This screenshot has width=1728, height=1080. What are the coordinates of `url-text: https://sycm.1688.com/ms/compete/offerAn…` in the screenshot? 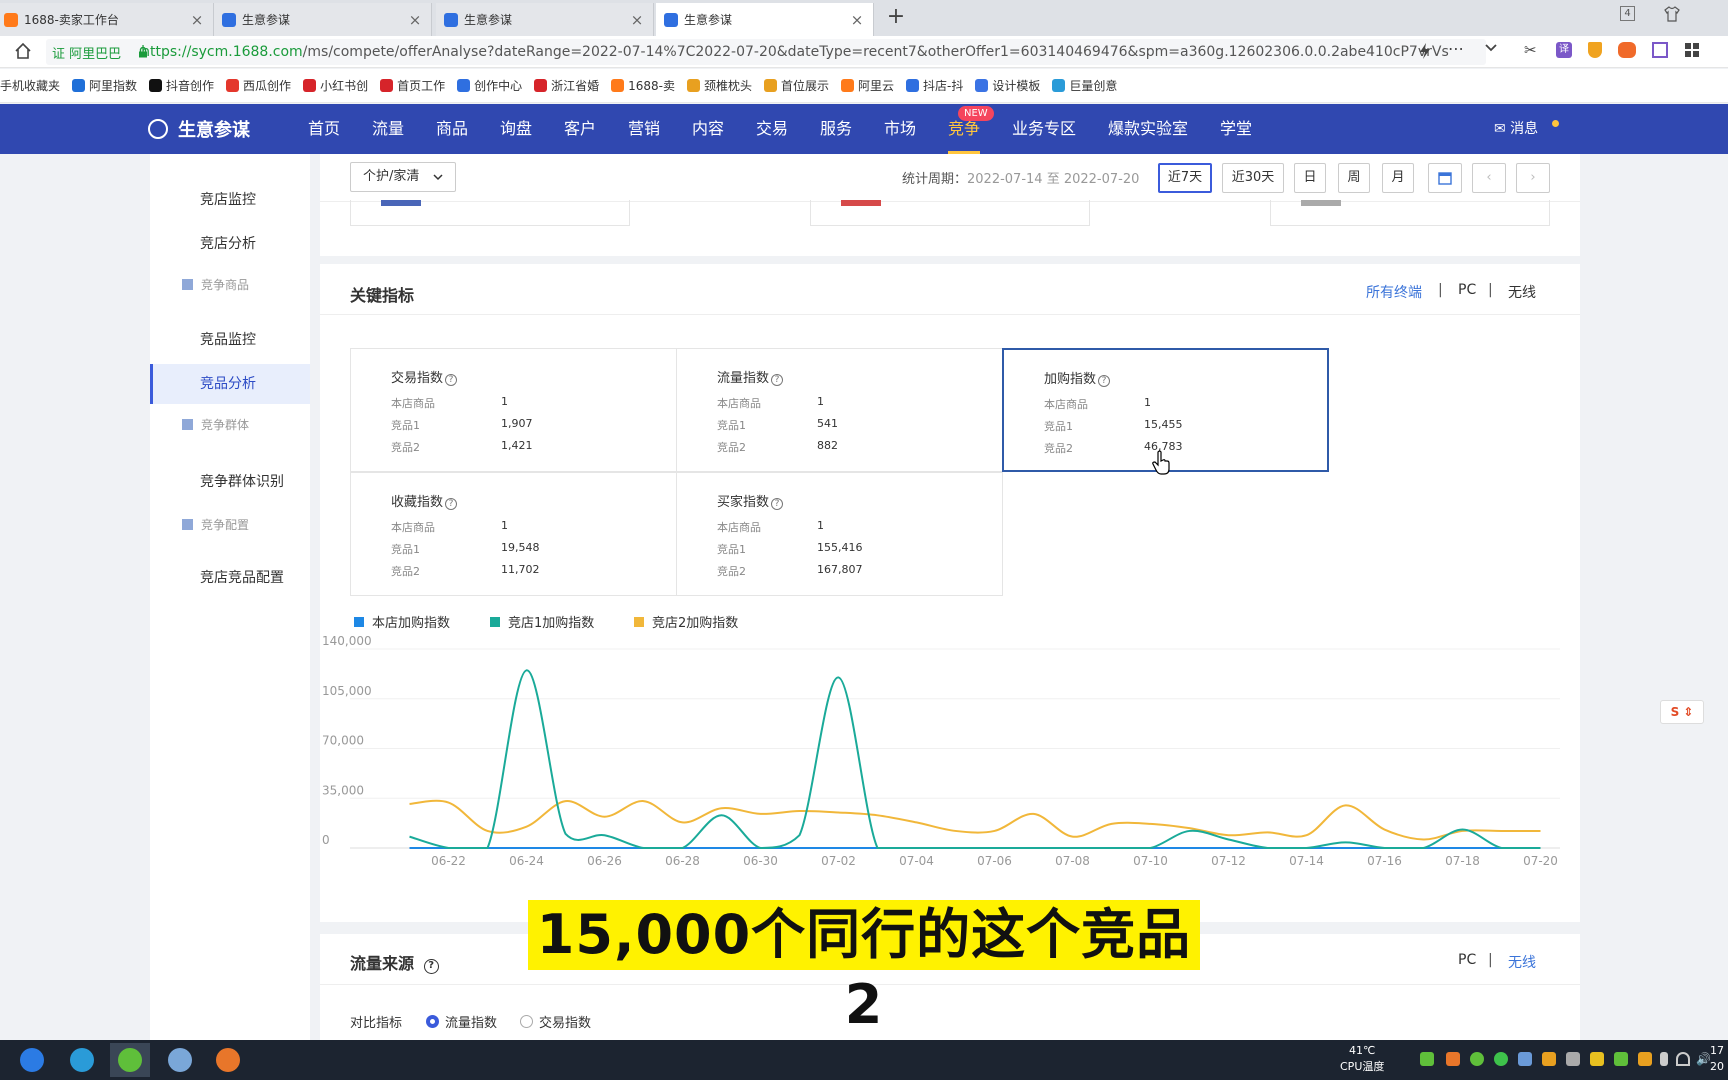 It's located at (795, 52).